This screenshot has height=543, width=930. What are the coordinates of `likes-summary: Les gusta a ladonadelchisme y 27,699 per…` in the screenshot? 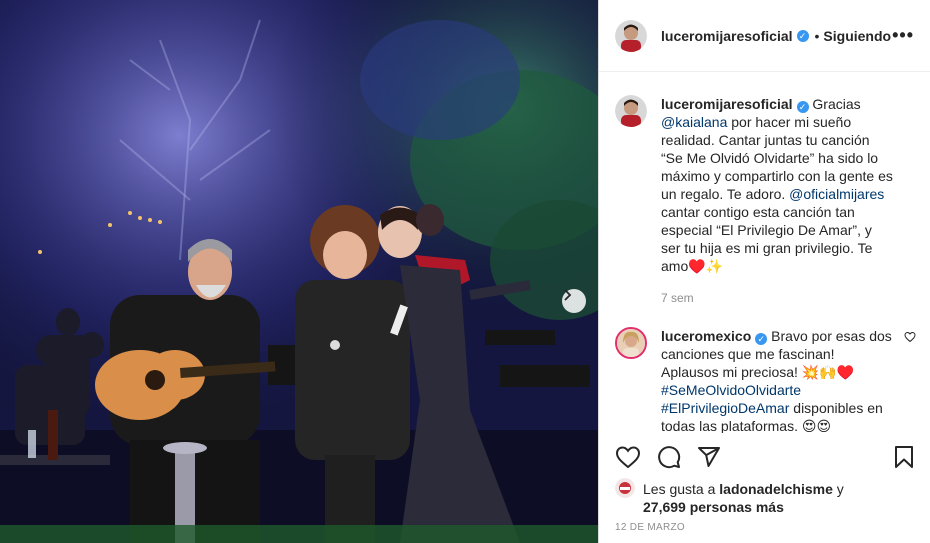 It's located at (729, 497).